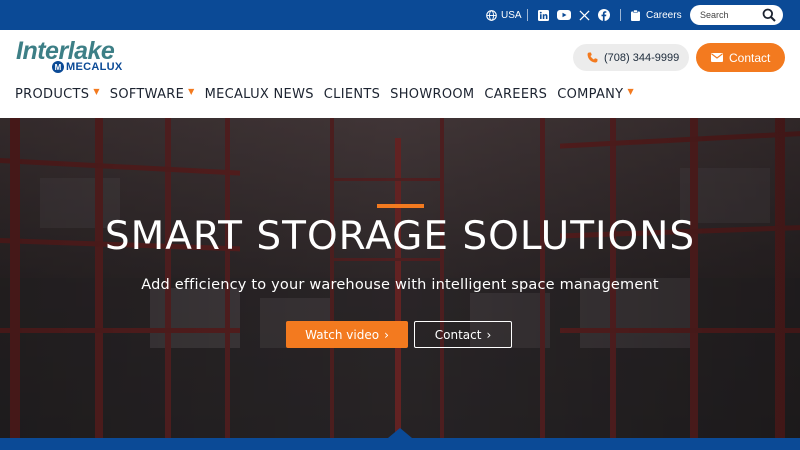 The image size is (800, 450). I want to click on phone-button: (708) 344-9999, so click(631, 57).